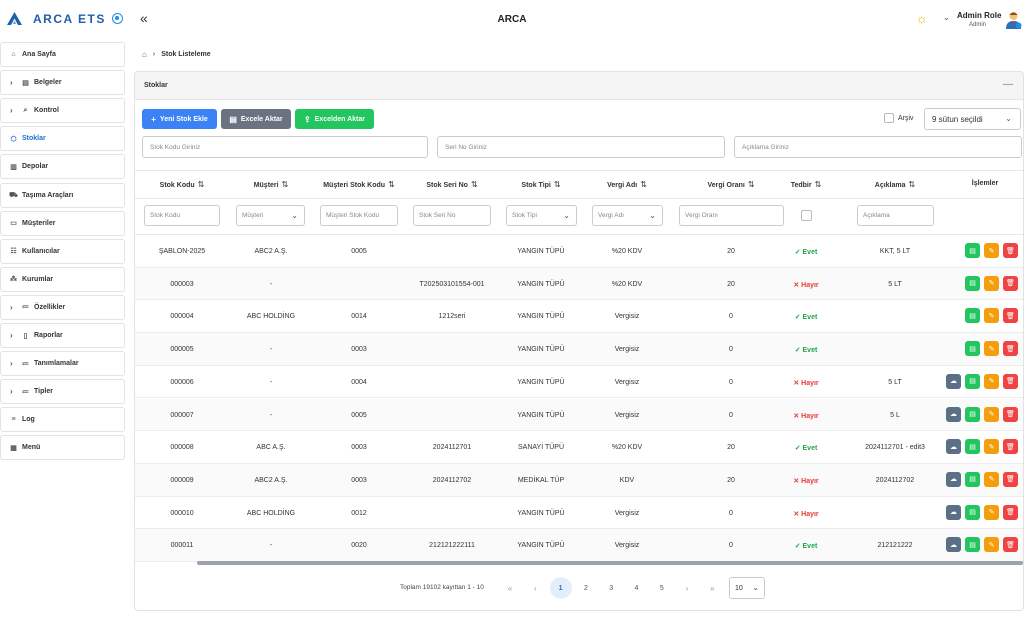 The width and height of the screenshot is (1024, 617). What do you see at coordinates (627, 184) in the screenshot?
I see `column-header-5: Vergi Adı ⇅` at bounding box center [627, 184].